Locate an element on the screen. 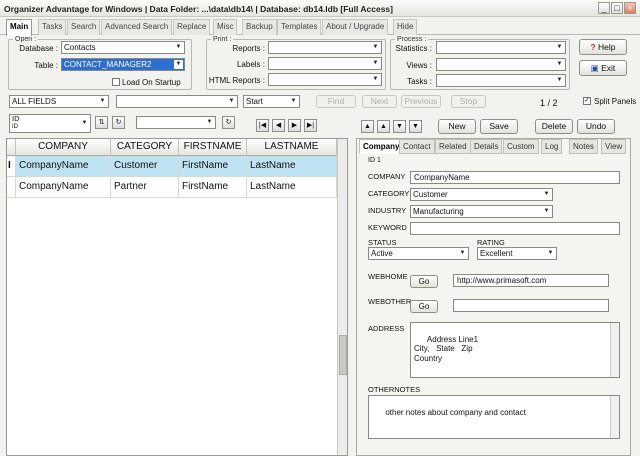 The width and height of the screenshot is (640, 456). industry-select: Manufacturing ▼ is located at coordinates (481, 211).